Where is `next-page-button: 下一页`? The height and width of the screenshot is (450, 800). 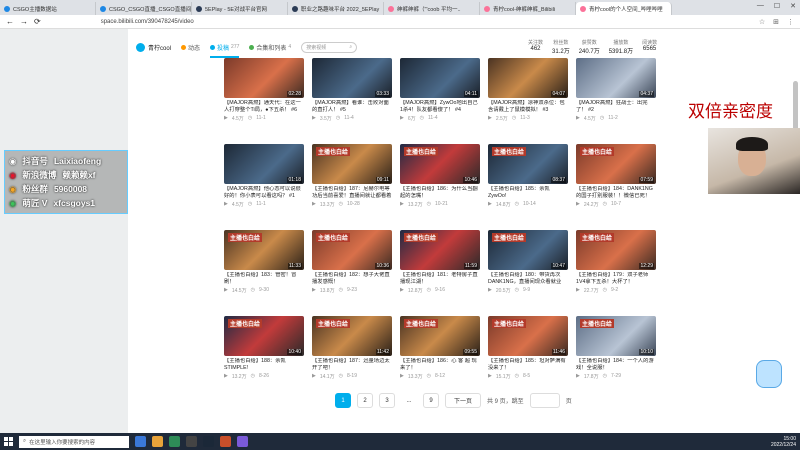
next-page-button: 下一页 is located at coordinates (463, 400).